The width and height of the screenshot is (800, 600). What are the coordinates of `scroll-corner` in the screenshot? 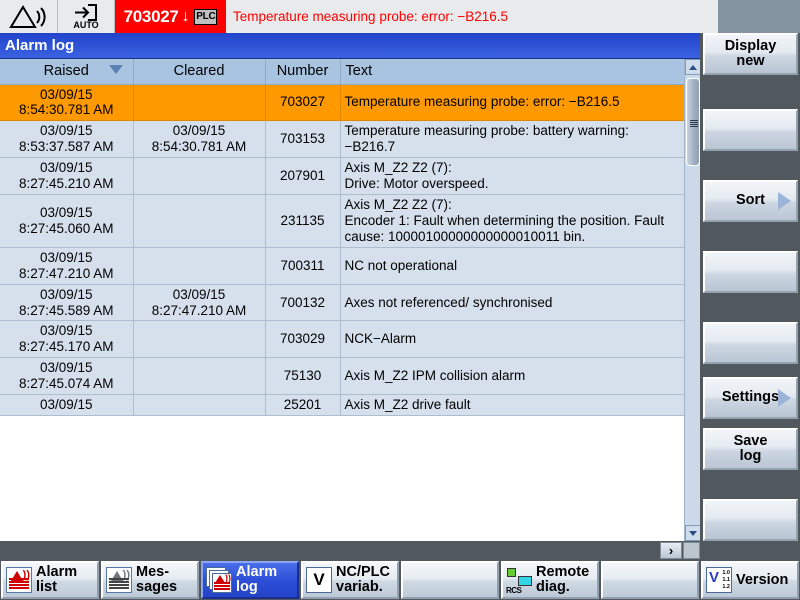 It's located at (691, 550).